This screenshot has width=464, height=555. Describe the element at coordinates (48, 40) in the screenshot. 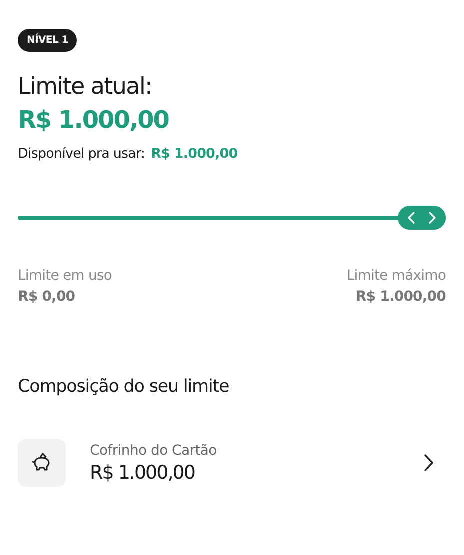

I see `level-badge: NÍVEL 1` at that location.